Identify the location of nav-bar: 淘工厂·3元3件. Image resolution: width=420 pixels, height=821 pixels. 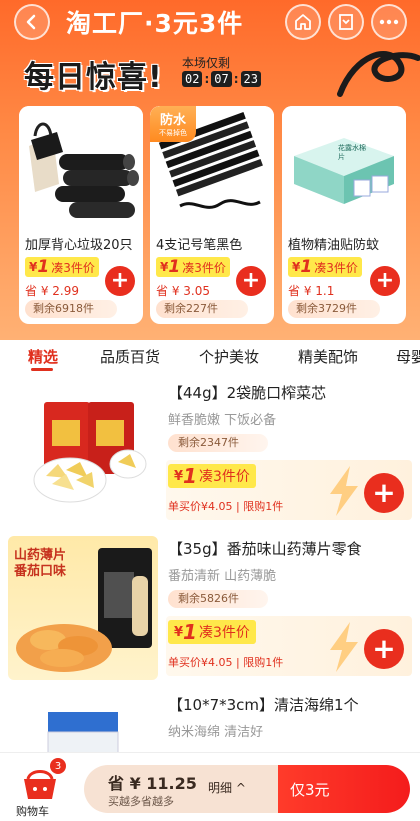
(210, 22).